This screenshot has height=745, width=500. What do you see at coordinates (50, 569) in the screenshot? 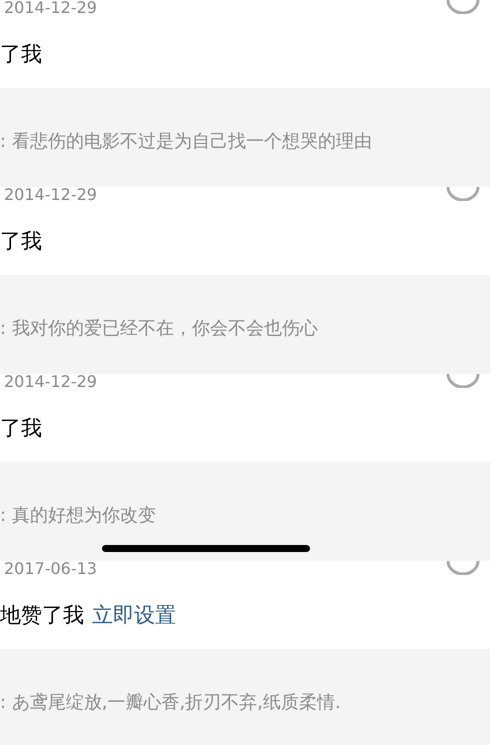
I see `date-text: 2017-06-13` at bounding box center [50, 569].